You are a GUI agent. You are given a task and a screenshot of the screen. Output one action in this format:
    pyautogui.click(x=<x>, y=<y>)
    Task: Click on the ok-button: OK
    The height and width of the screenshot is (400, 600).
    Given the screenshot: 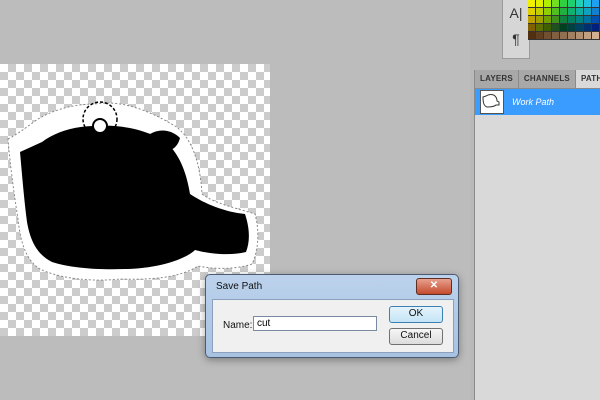 What is the action you would take?
    pyautogui.click(x=416, y=314)
    